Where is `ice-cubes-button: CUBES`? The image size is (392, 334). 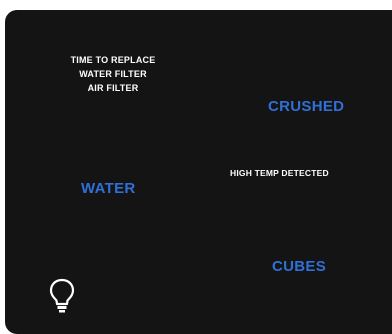
ice-cubes-button: CUBES is located at coordinates (299, 266).